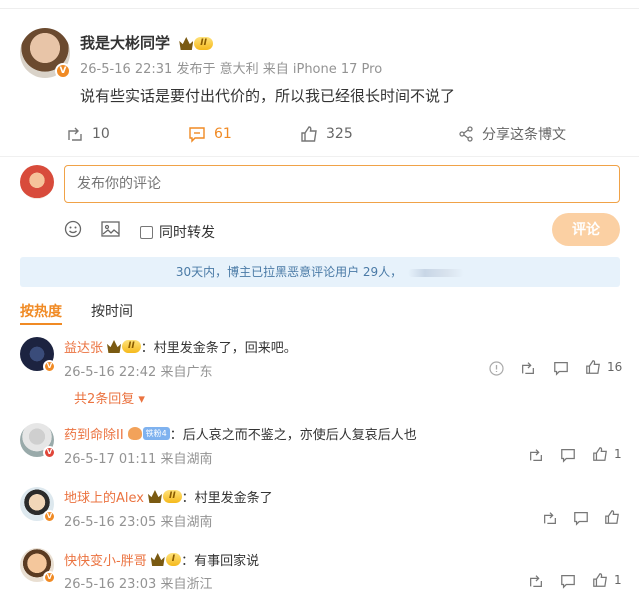  What do you see at coordinates (466, 134) in the screenshot?
I see `share-icon` at bounding box center [466, 134].